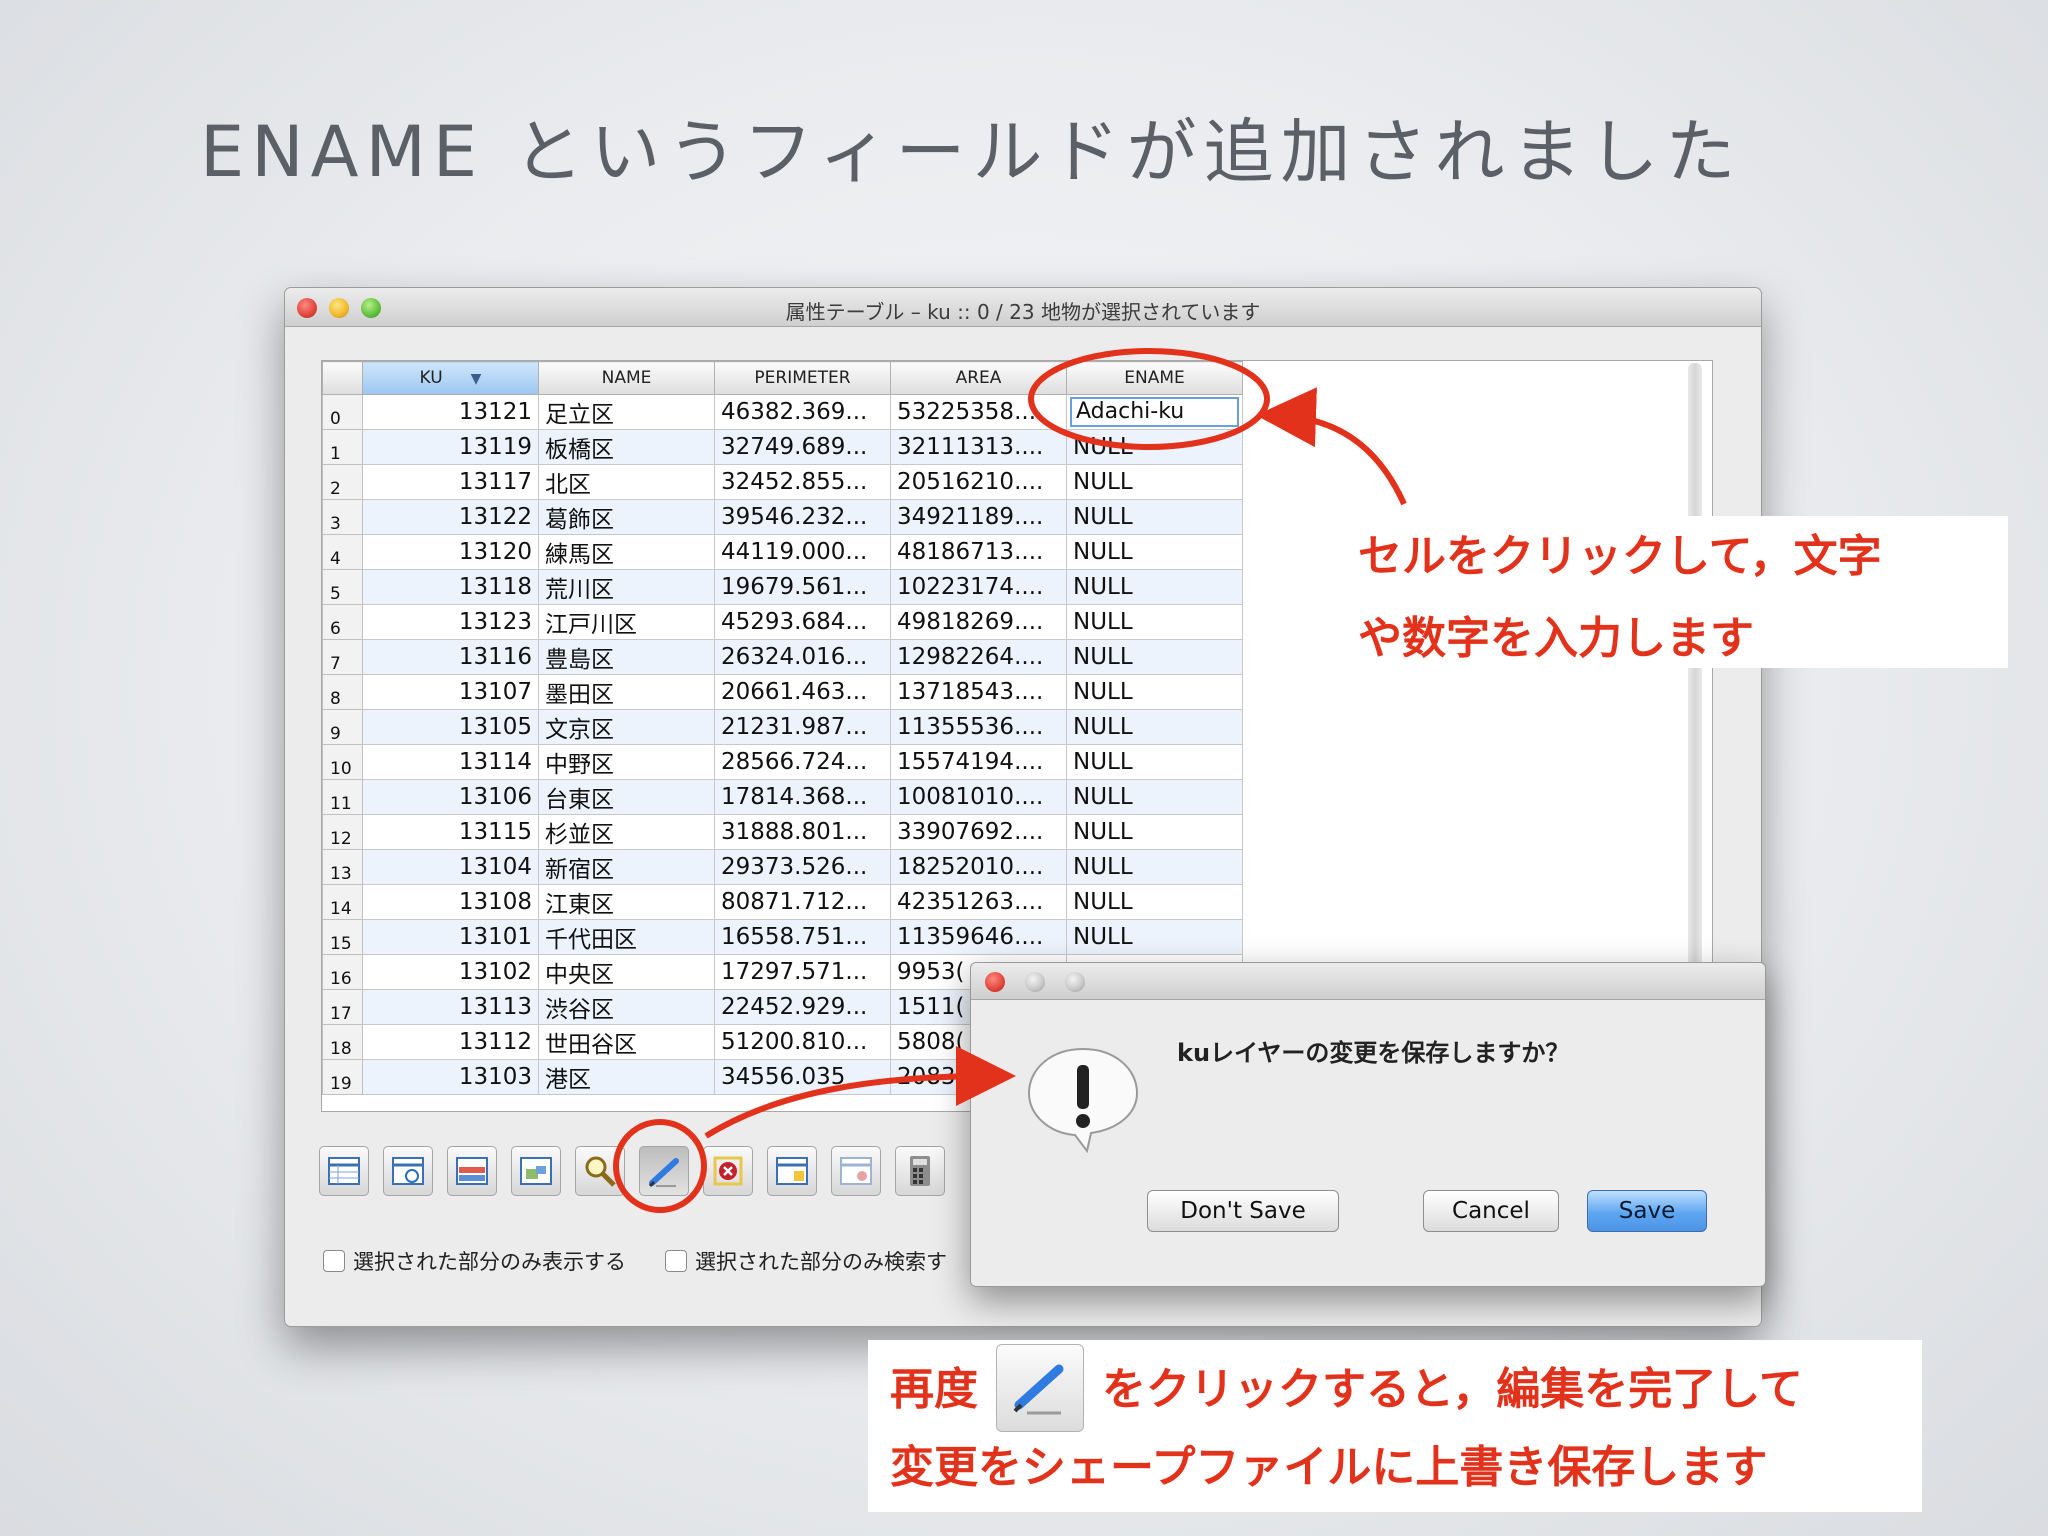 This screenshot has width=2048, height=1536. Describe the element at coordinates (1149, 399) in the screenshot. I see `highlight-ename-column-circle` at that location.